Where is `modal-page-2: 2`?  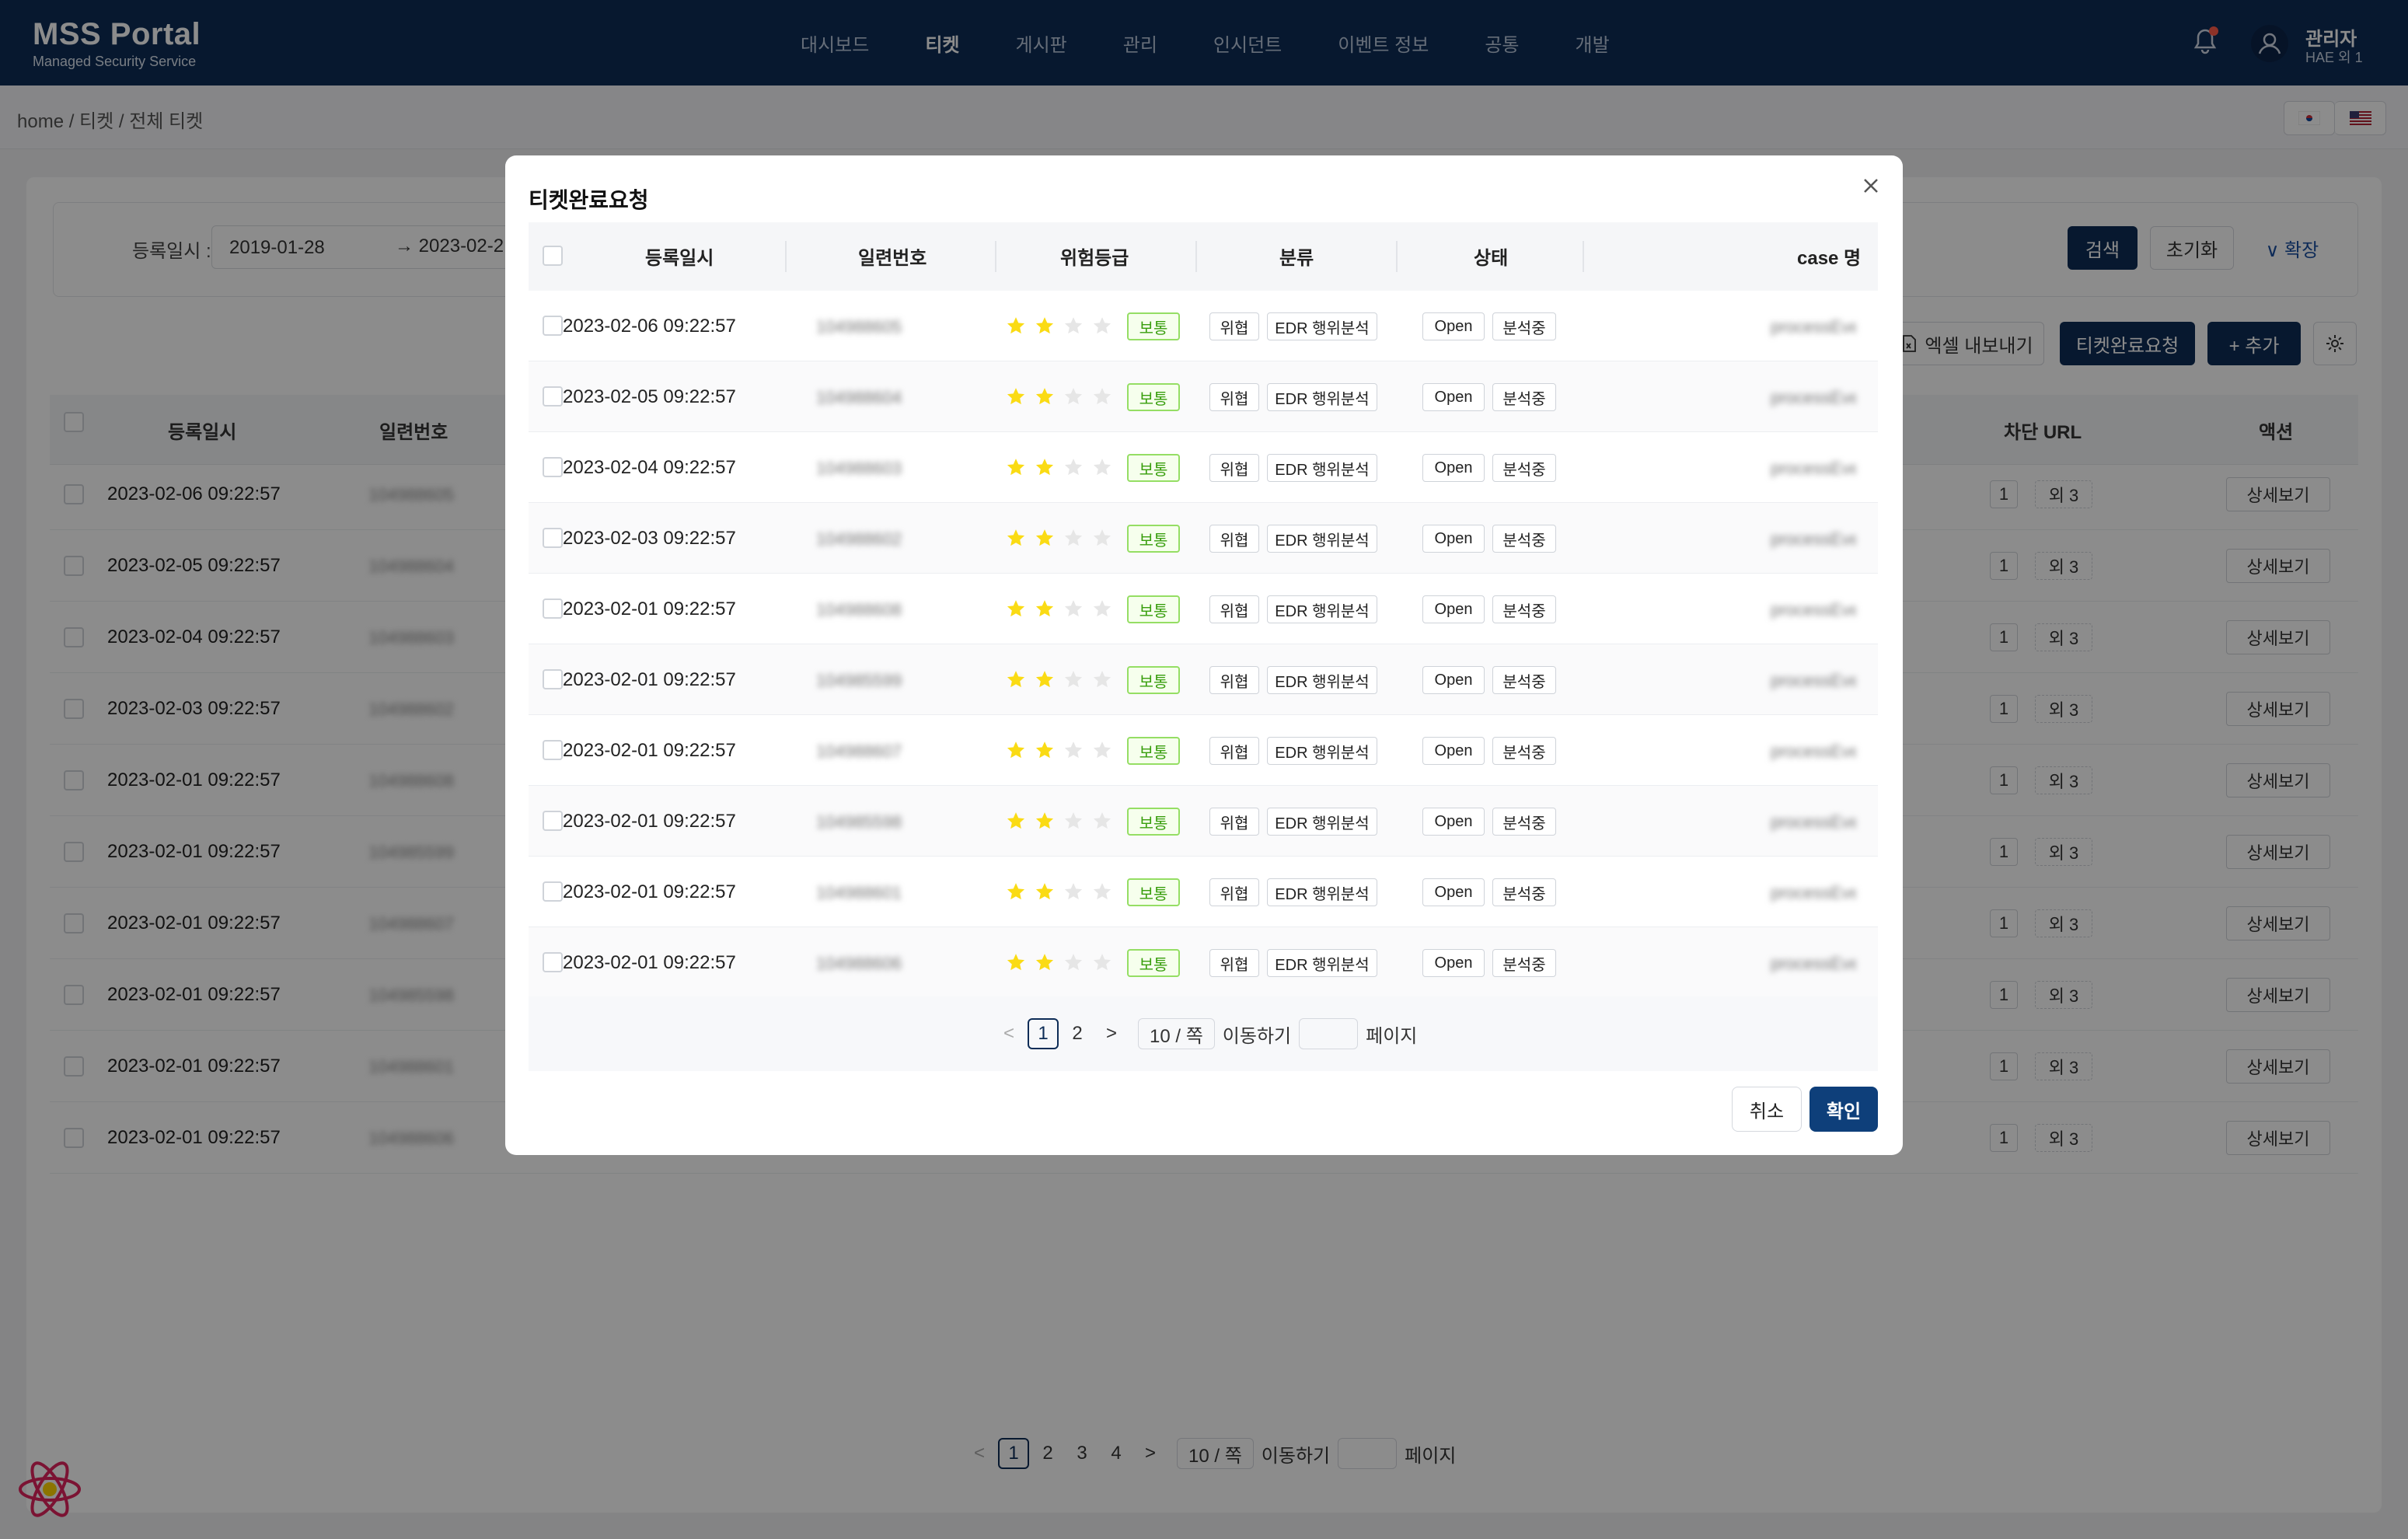
modal-page-2: 2 is located at coordinates (1077, 1033).